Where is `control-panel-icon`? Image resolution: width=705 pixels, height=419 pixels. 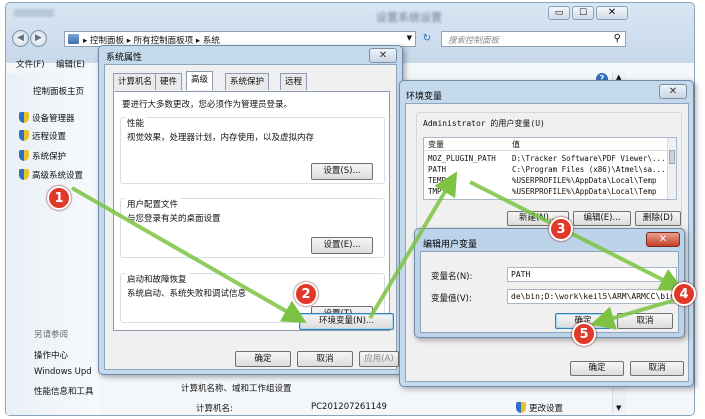
control-panel-icon is located at coordinates (73, 39).